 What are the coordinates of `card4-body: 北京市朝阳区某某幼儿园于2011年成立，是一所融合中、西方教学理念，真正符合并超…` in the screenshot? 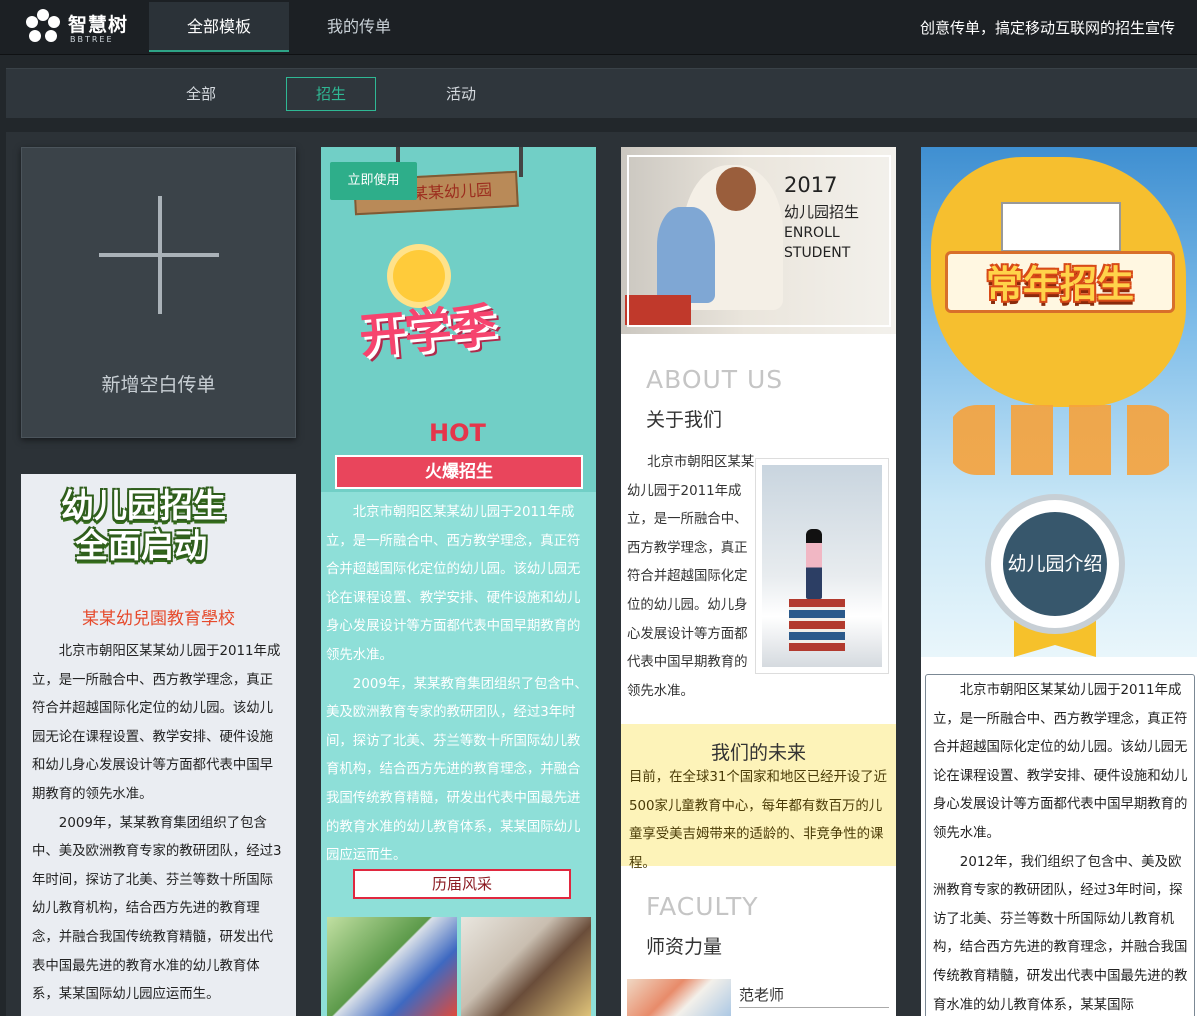 It's located at (1060, 845).